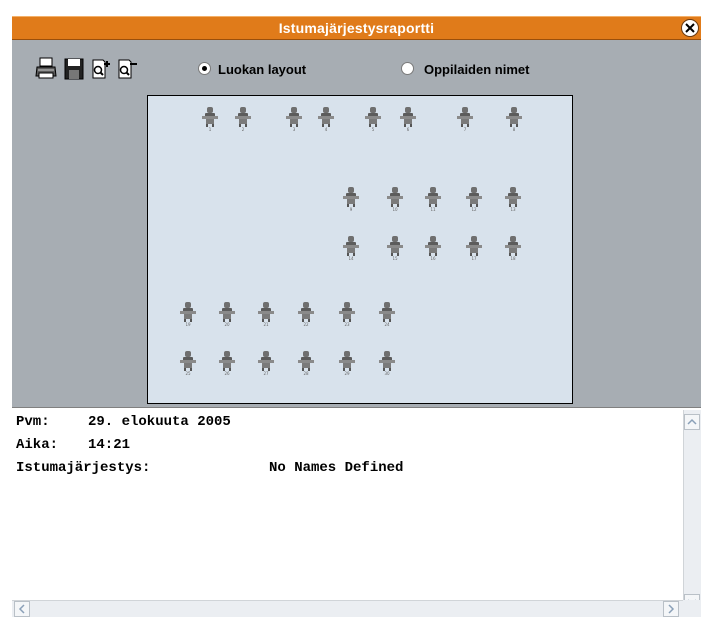 The width and height of the screenshot is (701, 621). I want to click on radio-selected-dot, so click(204, 68).